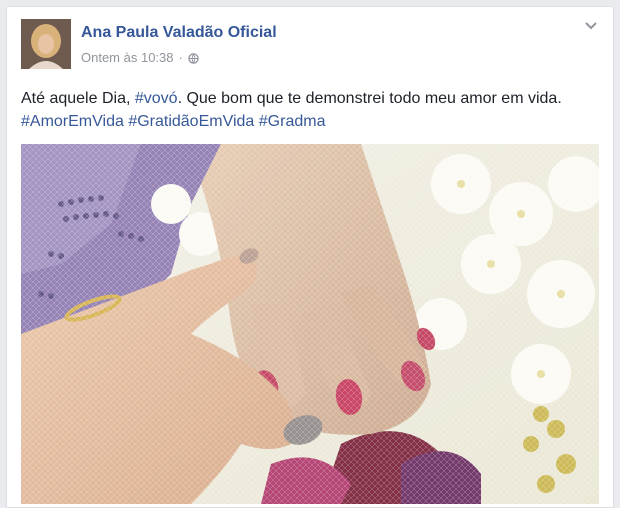 This screenshot has height=508, width=620. I want to click on post-meta: Ontem às 10:38 ·, so click(140, 57).